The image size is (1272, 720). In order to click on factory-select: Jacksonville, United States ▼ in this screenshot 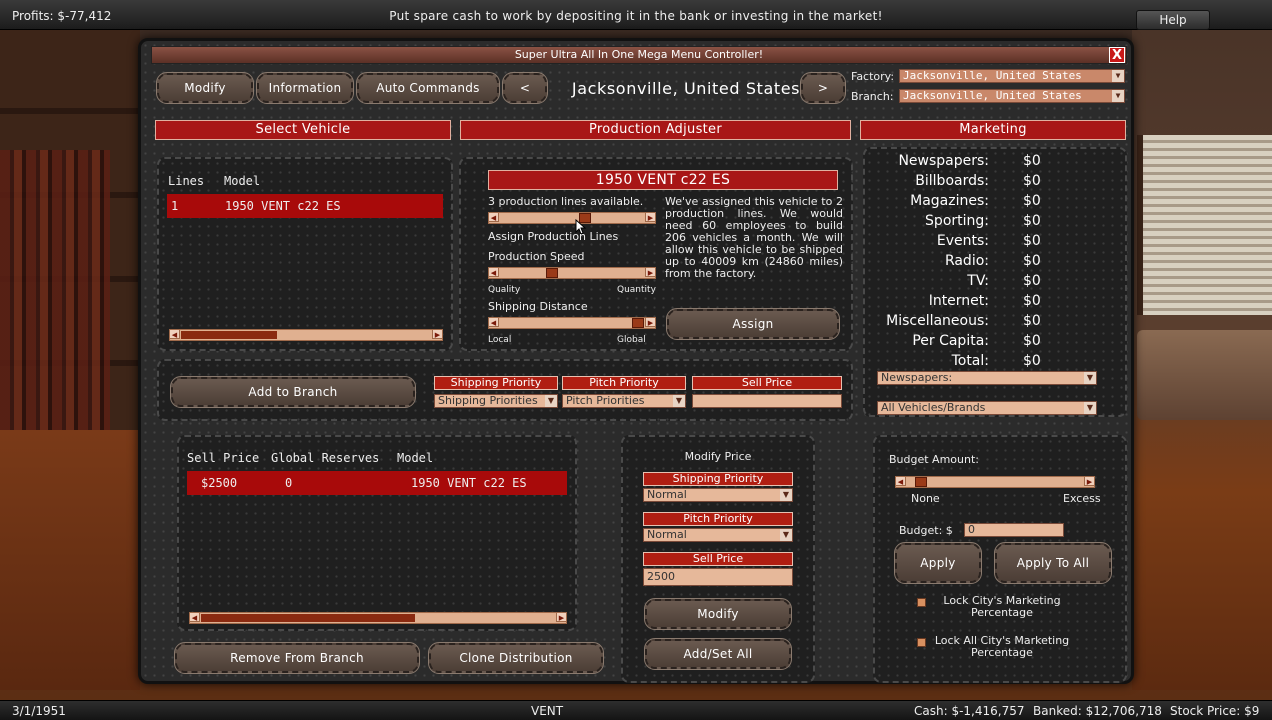, I will do `click(1012, 76)`.